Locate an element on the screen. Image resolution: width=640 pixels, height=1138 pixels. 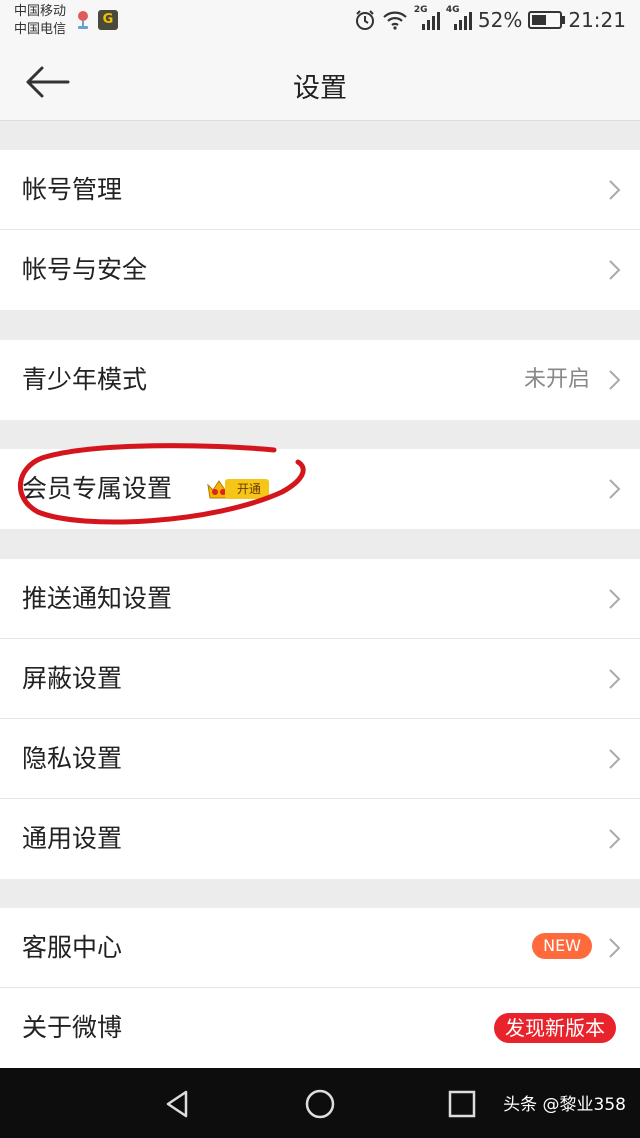
nav-home-icon is located at coordinates (320, 1104).